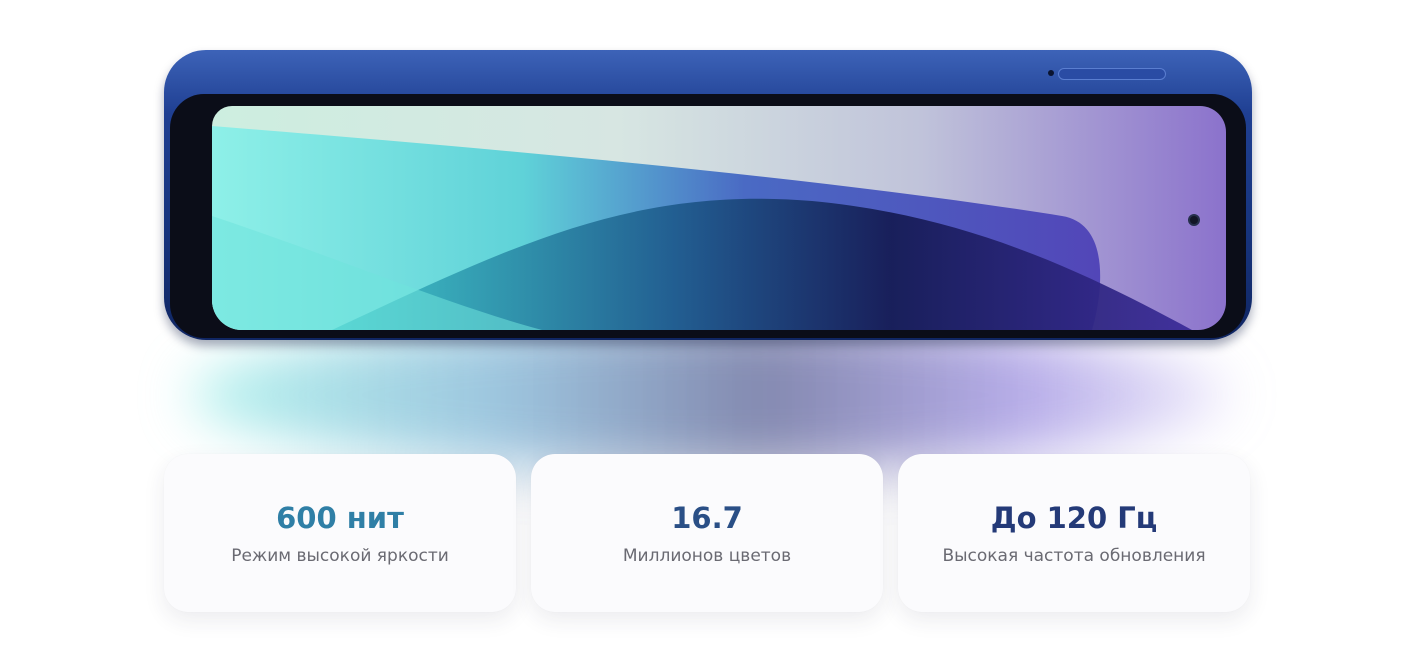  I want to click on sim-tray, so click(1112, 74).